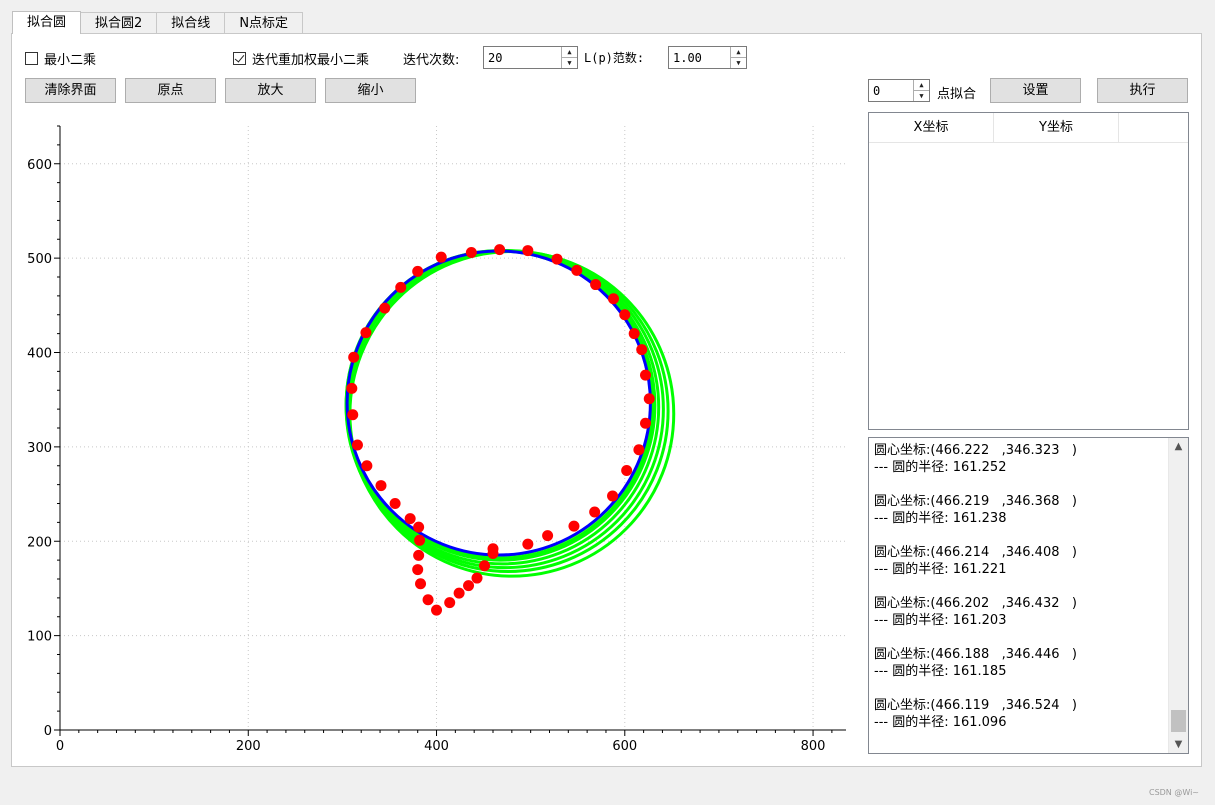 The width and height of the screenshot is (1215, 805). Describe the element at coordinates (975, 705) in the screenshot. I see `log-center-line: 圆心坐标:(466.119 ,346.524 )` at that location.